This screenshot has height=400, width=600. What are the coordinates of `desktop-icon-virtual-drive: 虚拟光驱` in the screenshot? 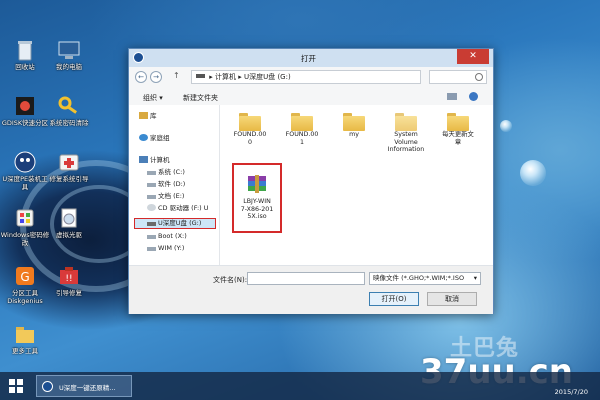 It's located at (69, 222).